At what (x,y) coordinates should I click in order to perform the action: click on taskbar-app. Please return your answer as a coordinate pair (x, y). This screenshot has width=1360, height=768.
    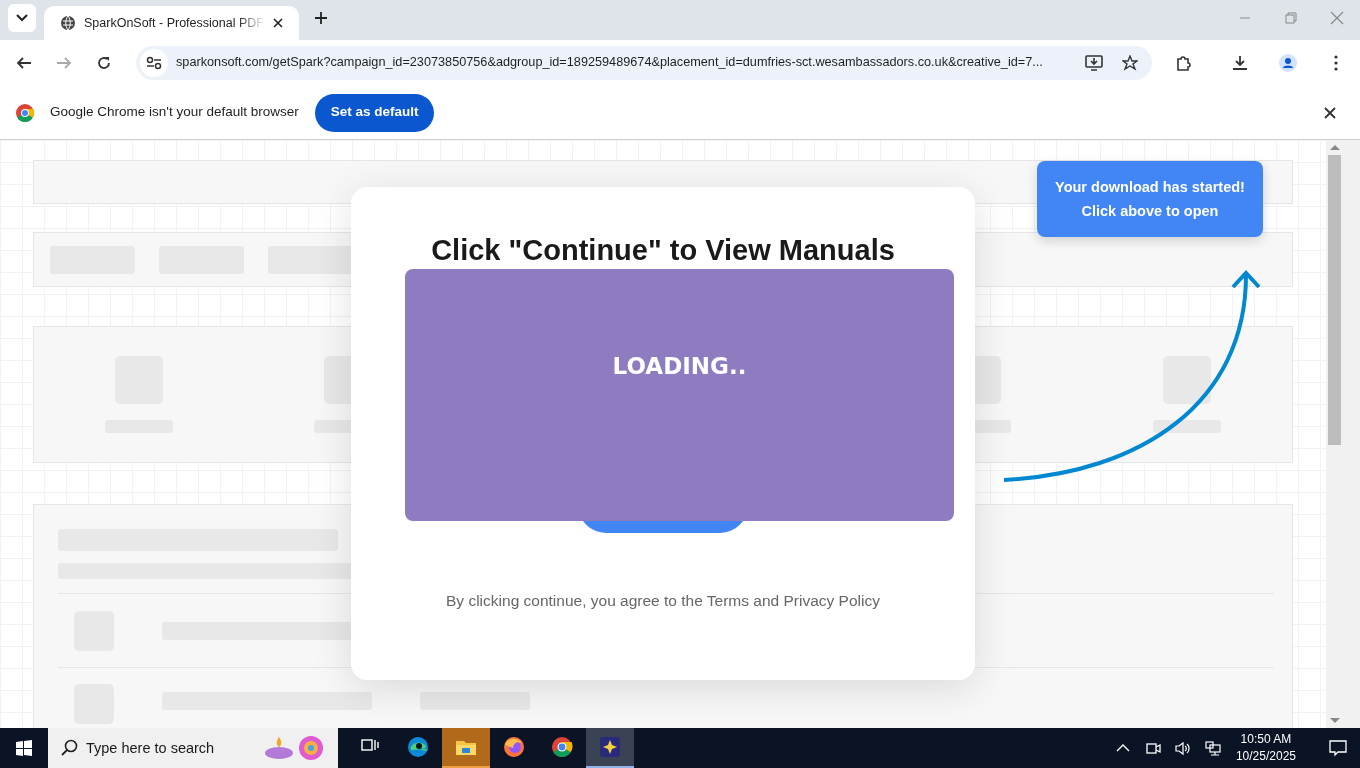
    Looking at the image, I should click on (610, 748).